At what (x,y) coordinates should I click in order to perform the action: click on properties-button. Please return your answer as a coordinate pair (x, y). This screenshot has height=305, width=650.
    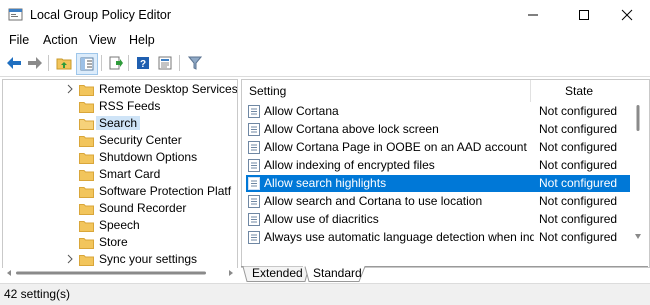
    Looking at the image, I should click on (165, 63).